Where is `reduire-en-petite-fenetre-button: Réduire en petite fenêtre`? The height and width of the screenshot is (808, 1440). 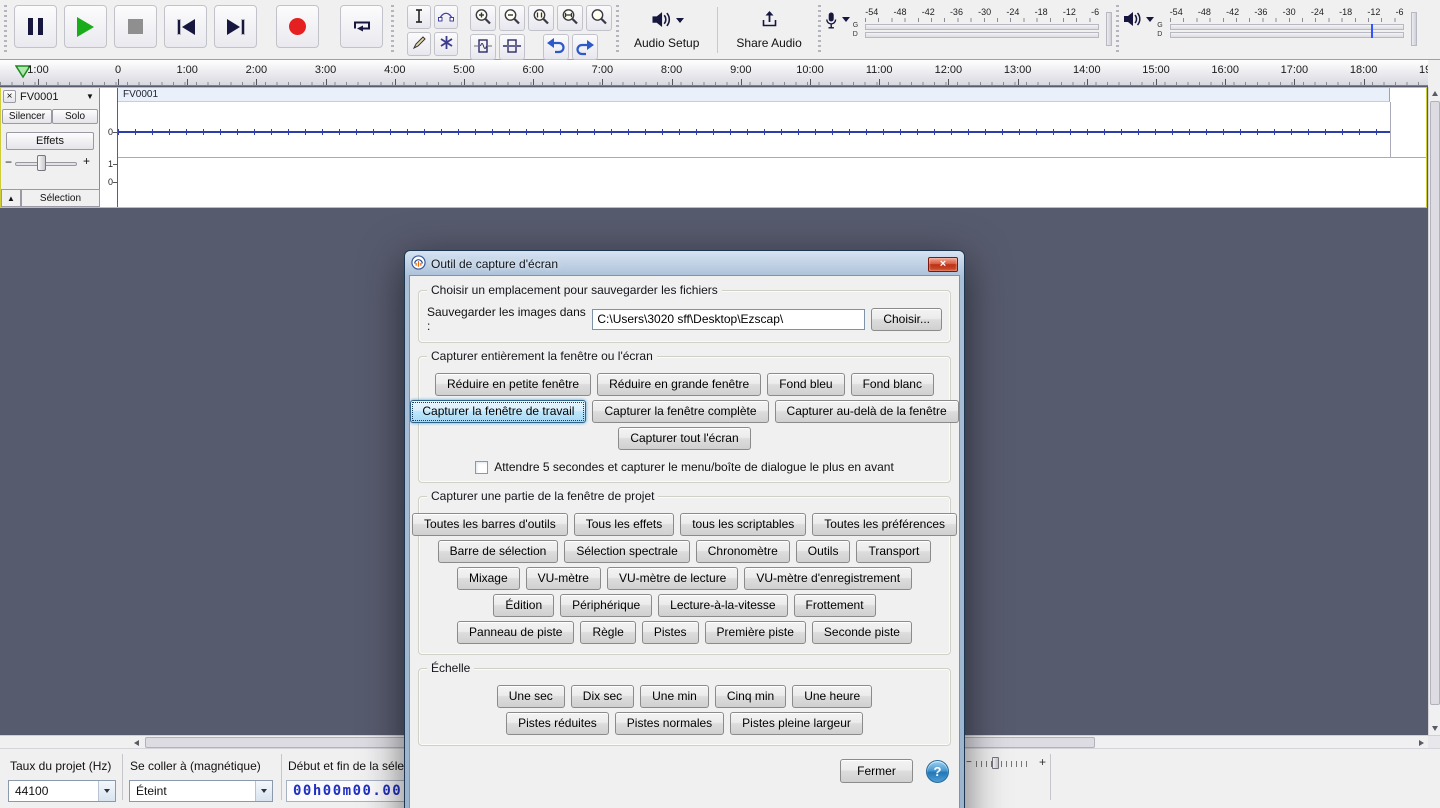
reduire-en-petite-fenetre-button: Réduire en petite fenêtre is located at coordinates (513, 384).